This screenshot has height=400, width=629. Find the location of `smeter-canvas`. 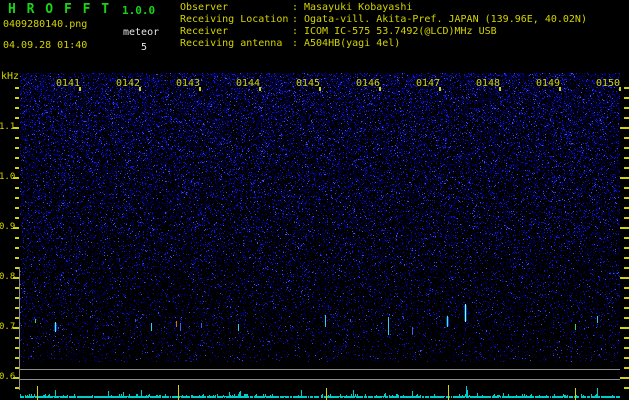

smeter-canvas is located at coordinates (320, 392).